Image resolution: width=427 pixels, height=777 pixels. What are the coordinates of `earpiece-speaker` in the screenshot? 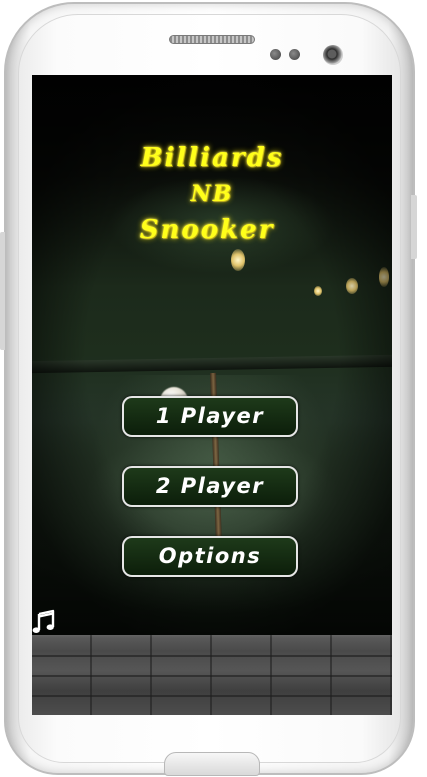 It's located at (212, 39).